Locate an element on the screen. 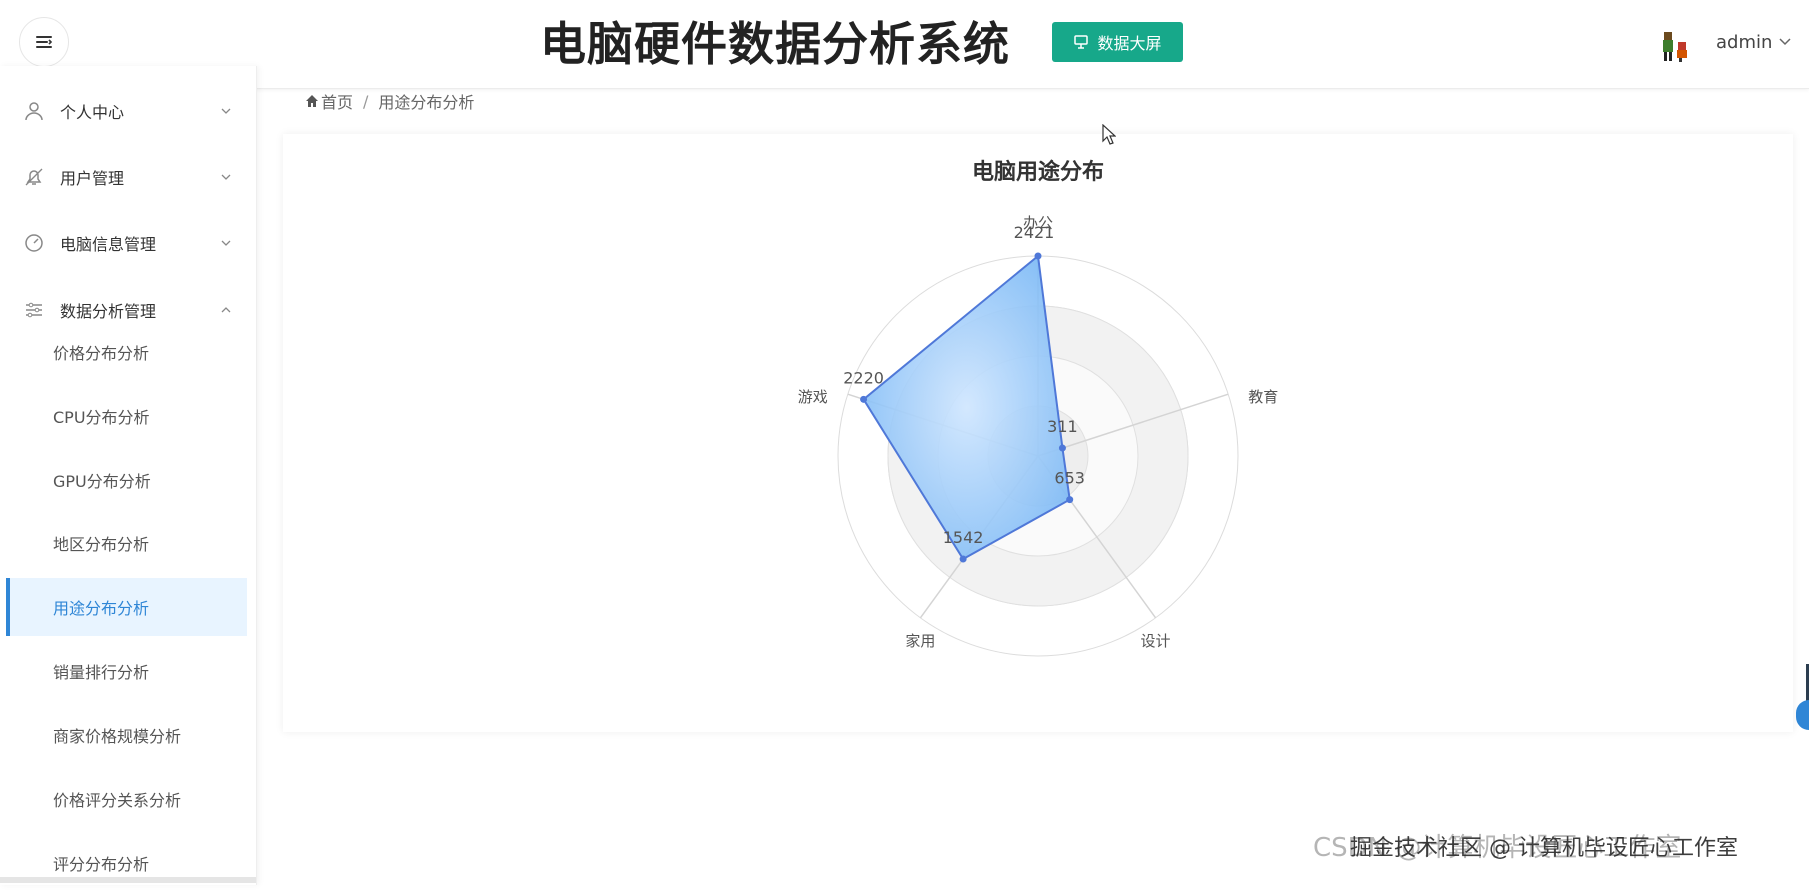  sidebar-item-label: 价格分布分析 is located at coordinates (101, 353).